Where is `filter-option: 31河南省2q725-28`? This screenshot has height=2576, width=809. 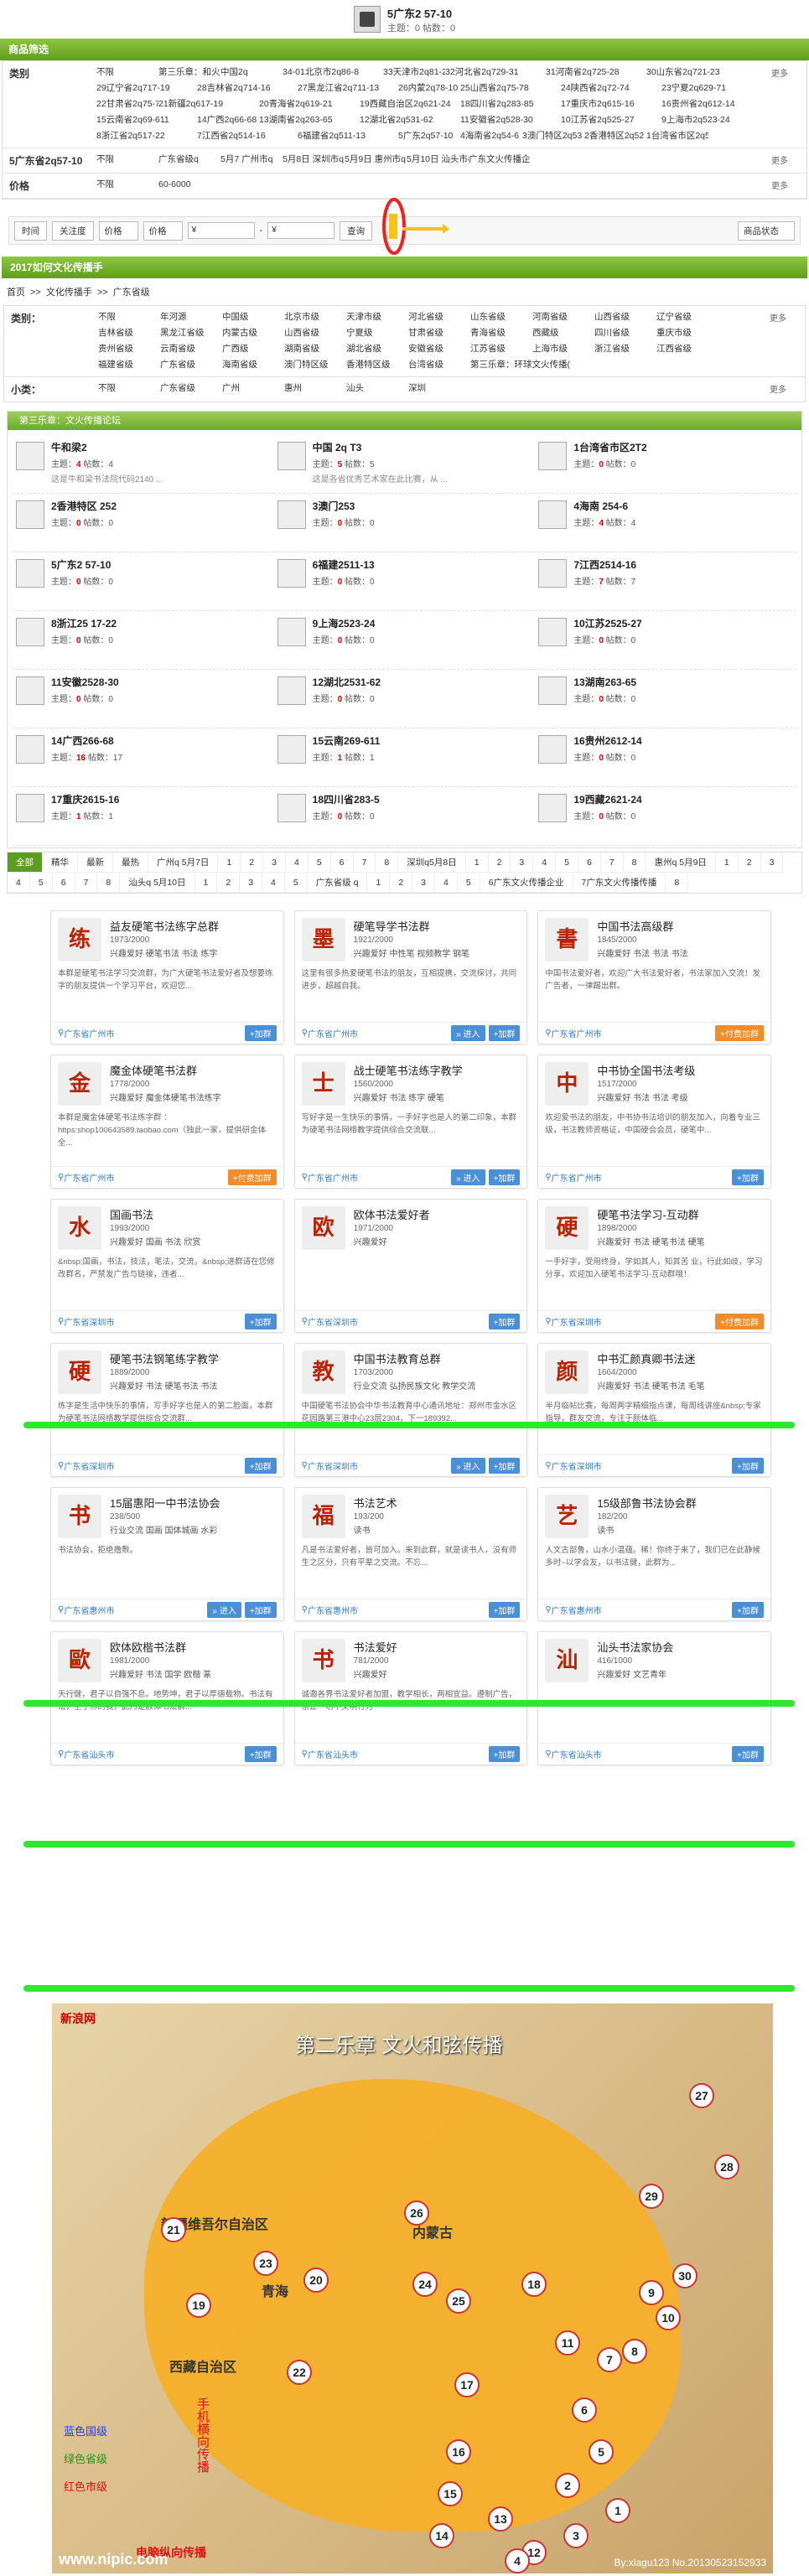 filter-option: 31河南省2q725-28 is located at coordinates (596, 72).